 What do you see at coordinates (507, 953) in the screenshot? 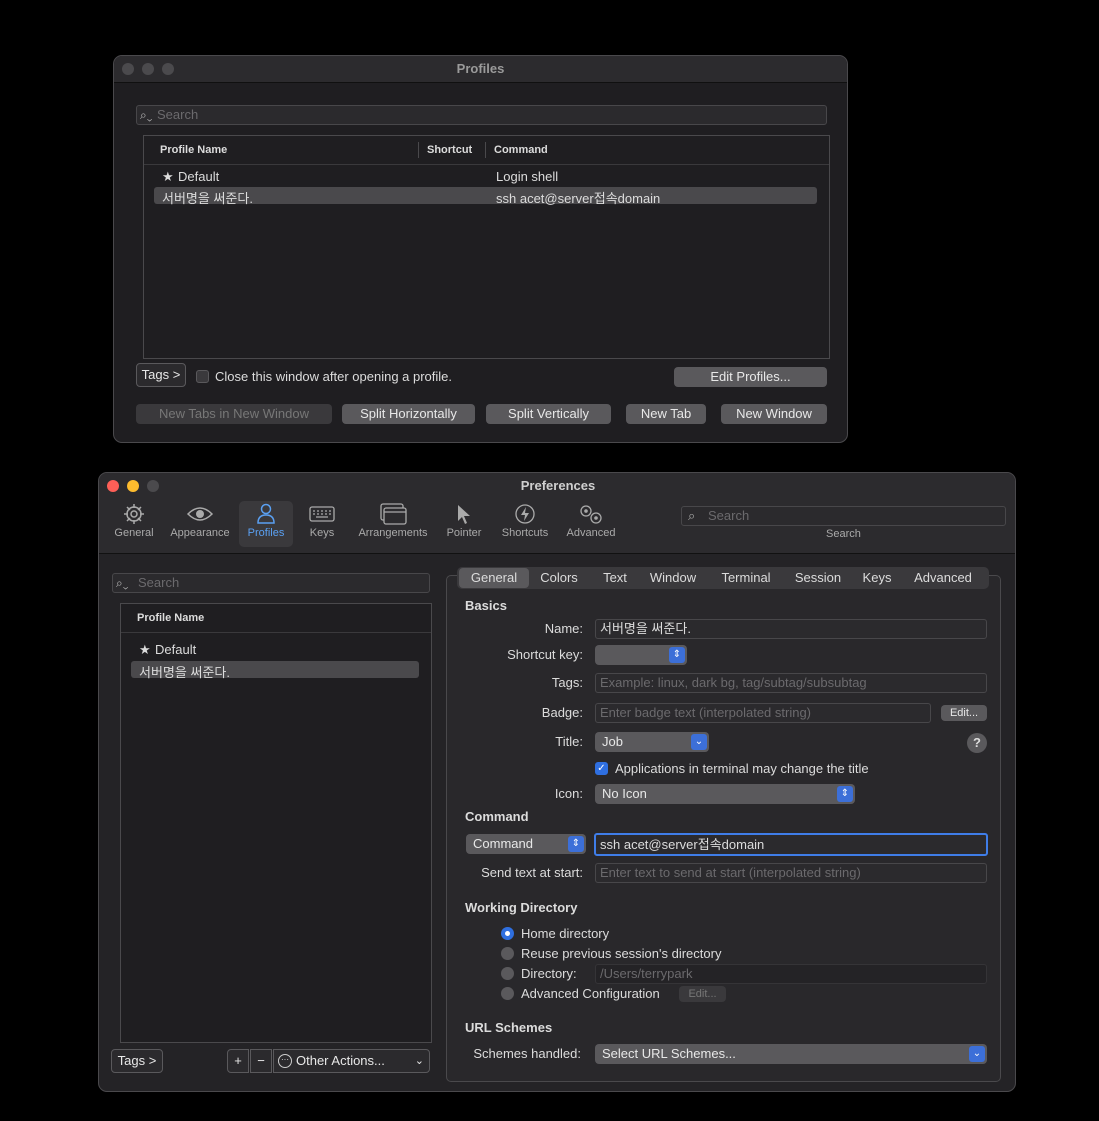
I see `reuse-directory-radio` at bounding box center [507, 953].